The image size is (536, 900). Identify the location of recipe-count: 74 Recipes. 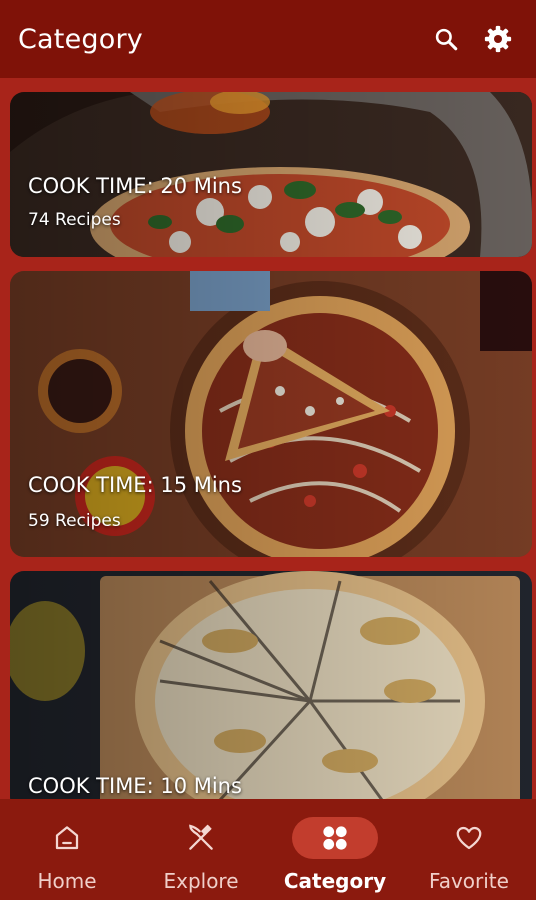
(74, 220).